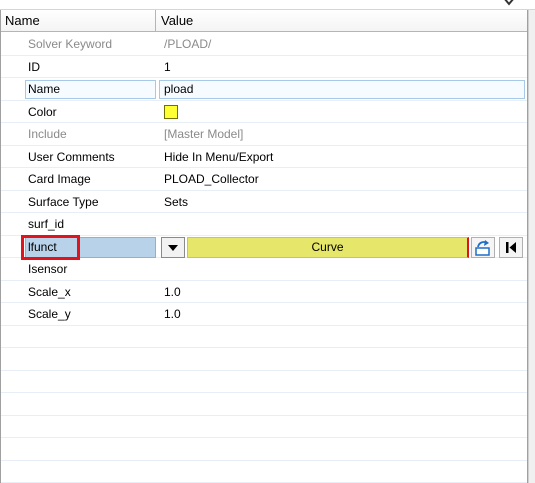  Describe the element at coordinates (178, 89) in the screenshot. I see `name-field: pload` at that location.